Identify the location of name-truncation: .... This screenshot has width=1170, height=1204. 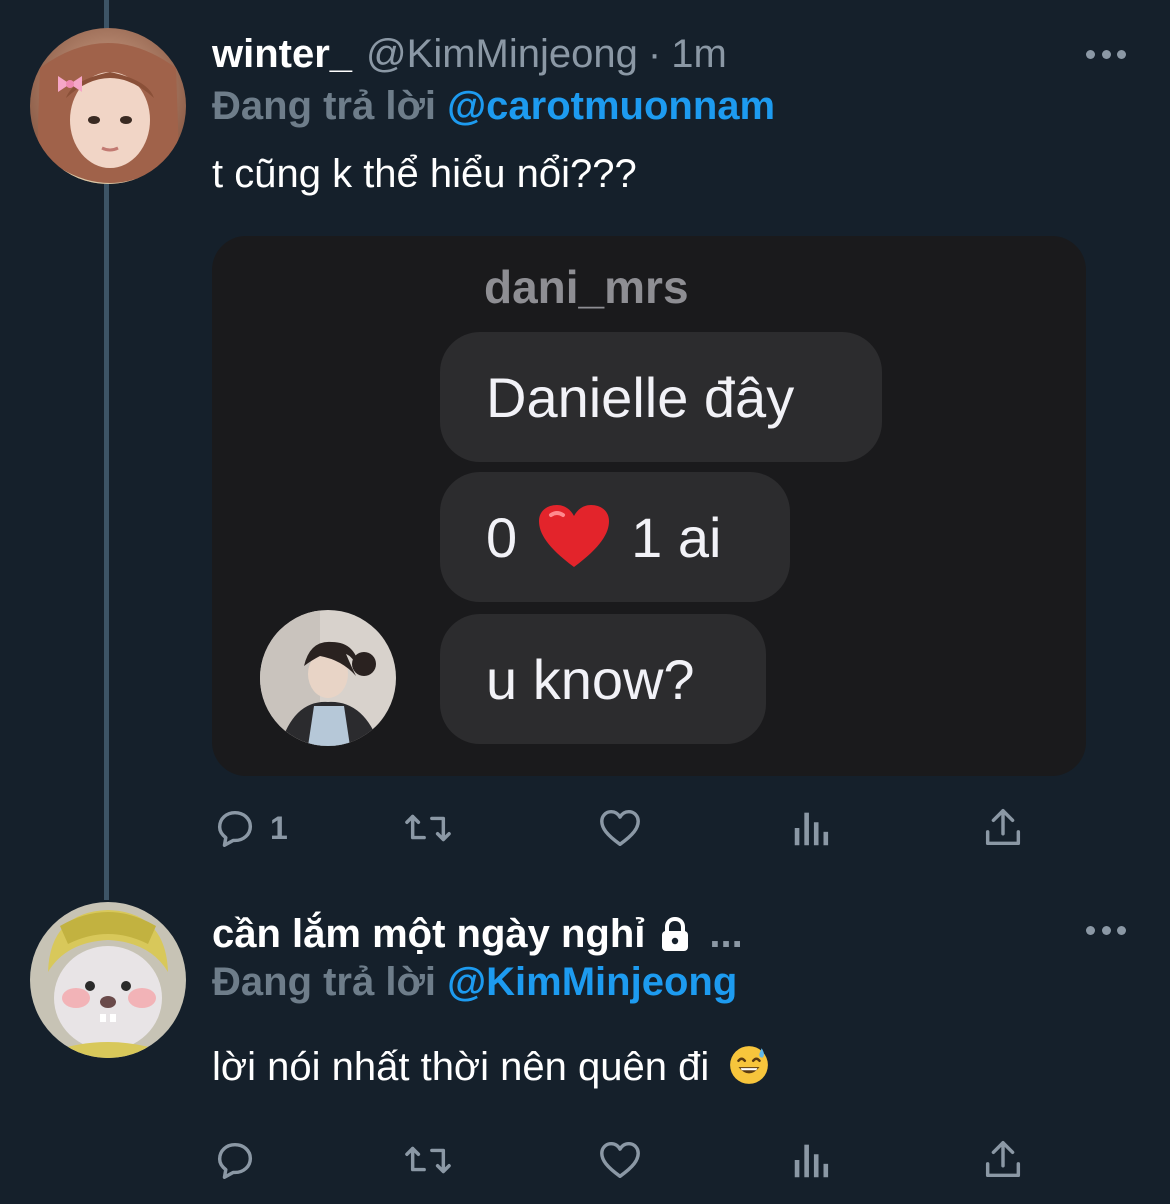
(726, 933).